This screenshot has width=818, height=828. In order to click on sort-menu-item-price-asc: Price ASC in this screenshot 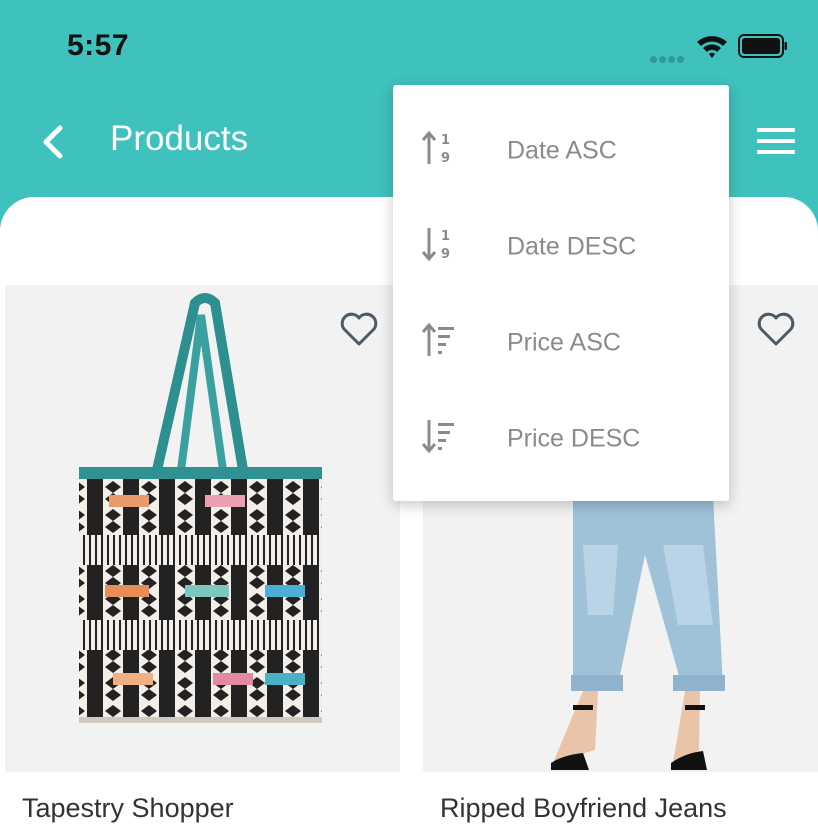, I will do `click(561, 342)`.